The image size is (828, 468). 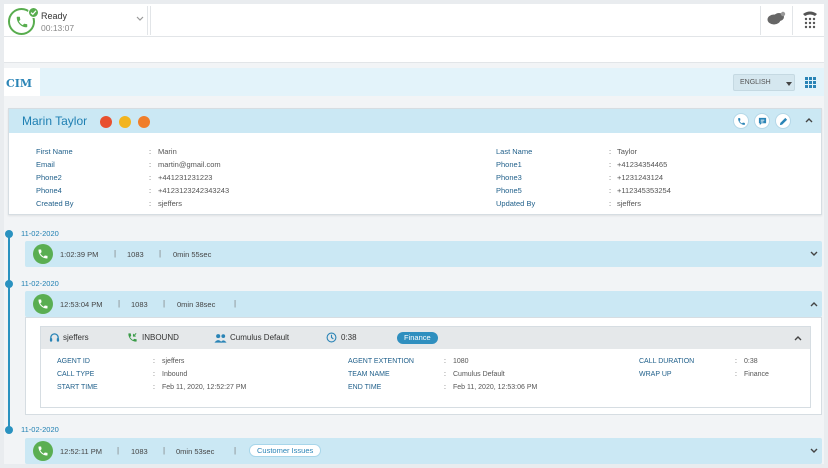 What do you see at coordinates (81, 304) in the screenshot?
I see `call-time: 12:53:04 PM` at bounding box center [81, 304].